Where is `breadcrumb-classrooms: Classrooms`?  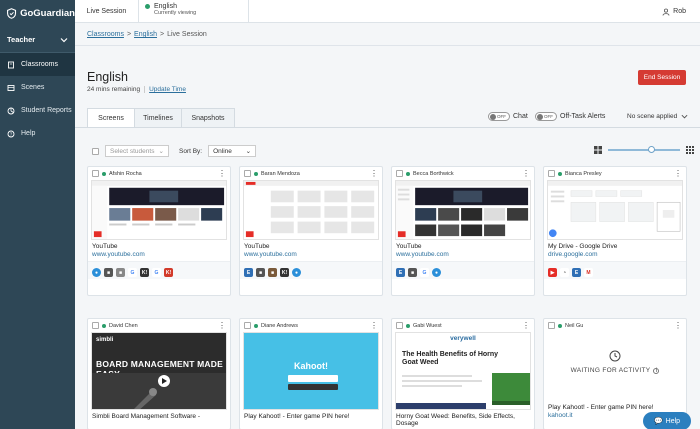 breadcrumb-classrooms: Classrooms is located at coordinates (105, 34).